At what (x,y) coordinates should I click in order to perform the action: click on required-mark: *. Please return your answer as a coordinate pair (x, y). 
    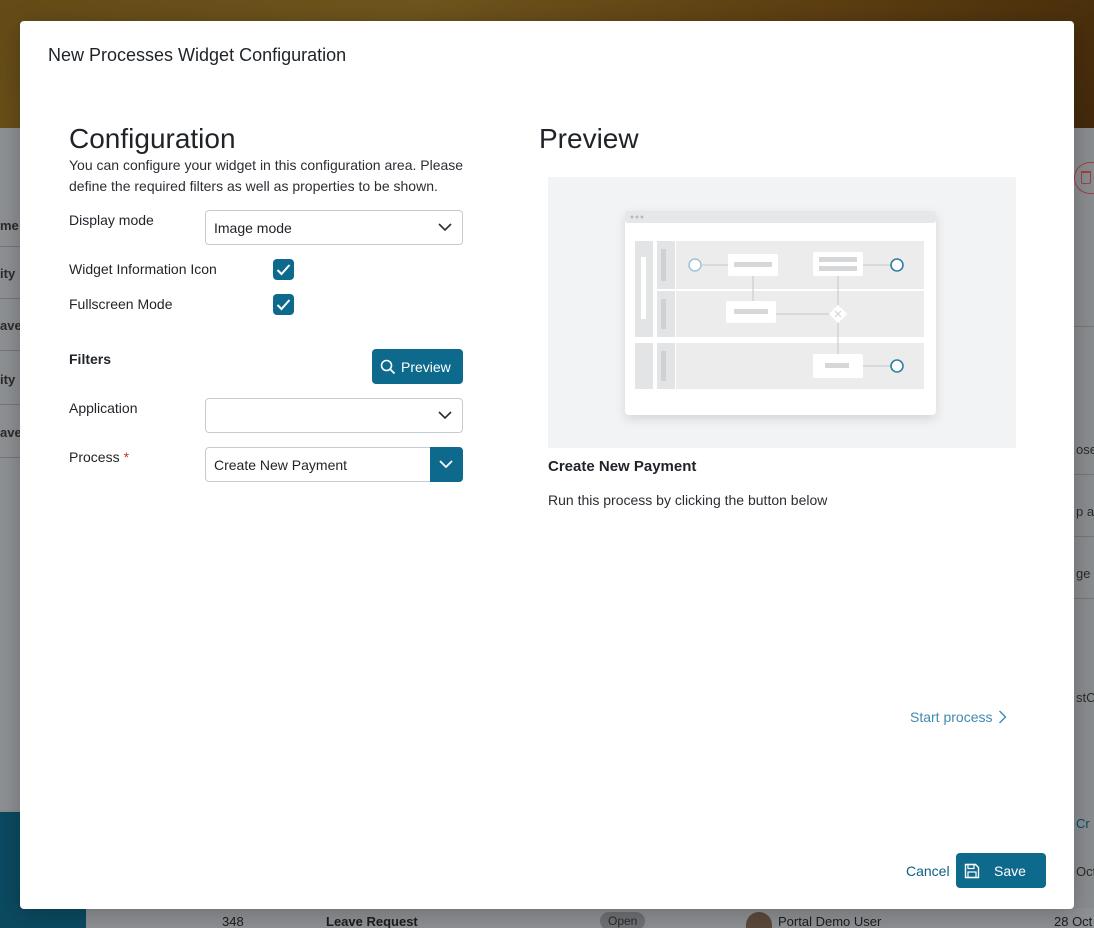
    Looking at the image, I should click on (126, 457).